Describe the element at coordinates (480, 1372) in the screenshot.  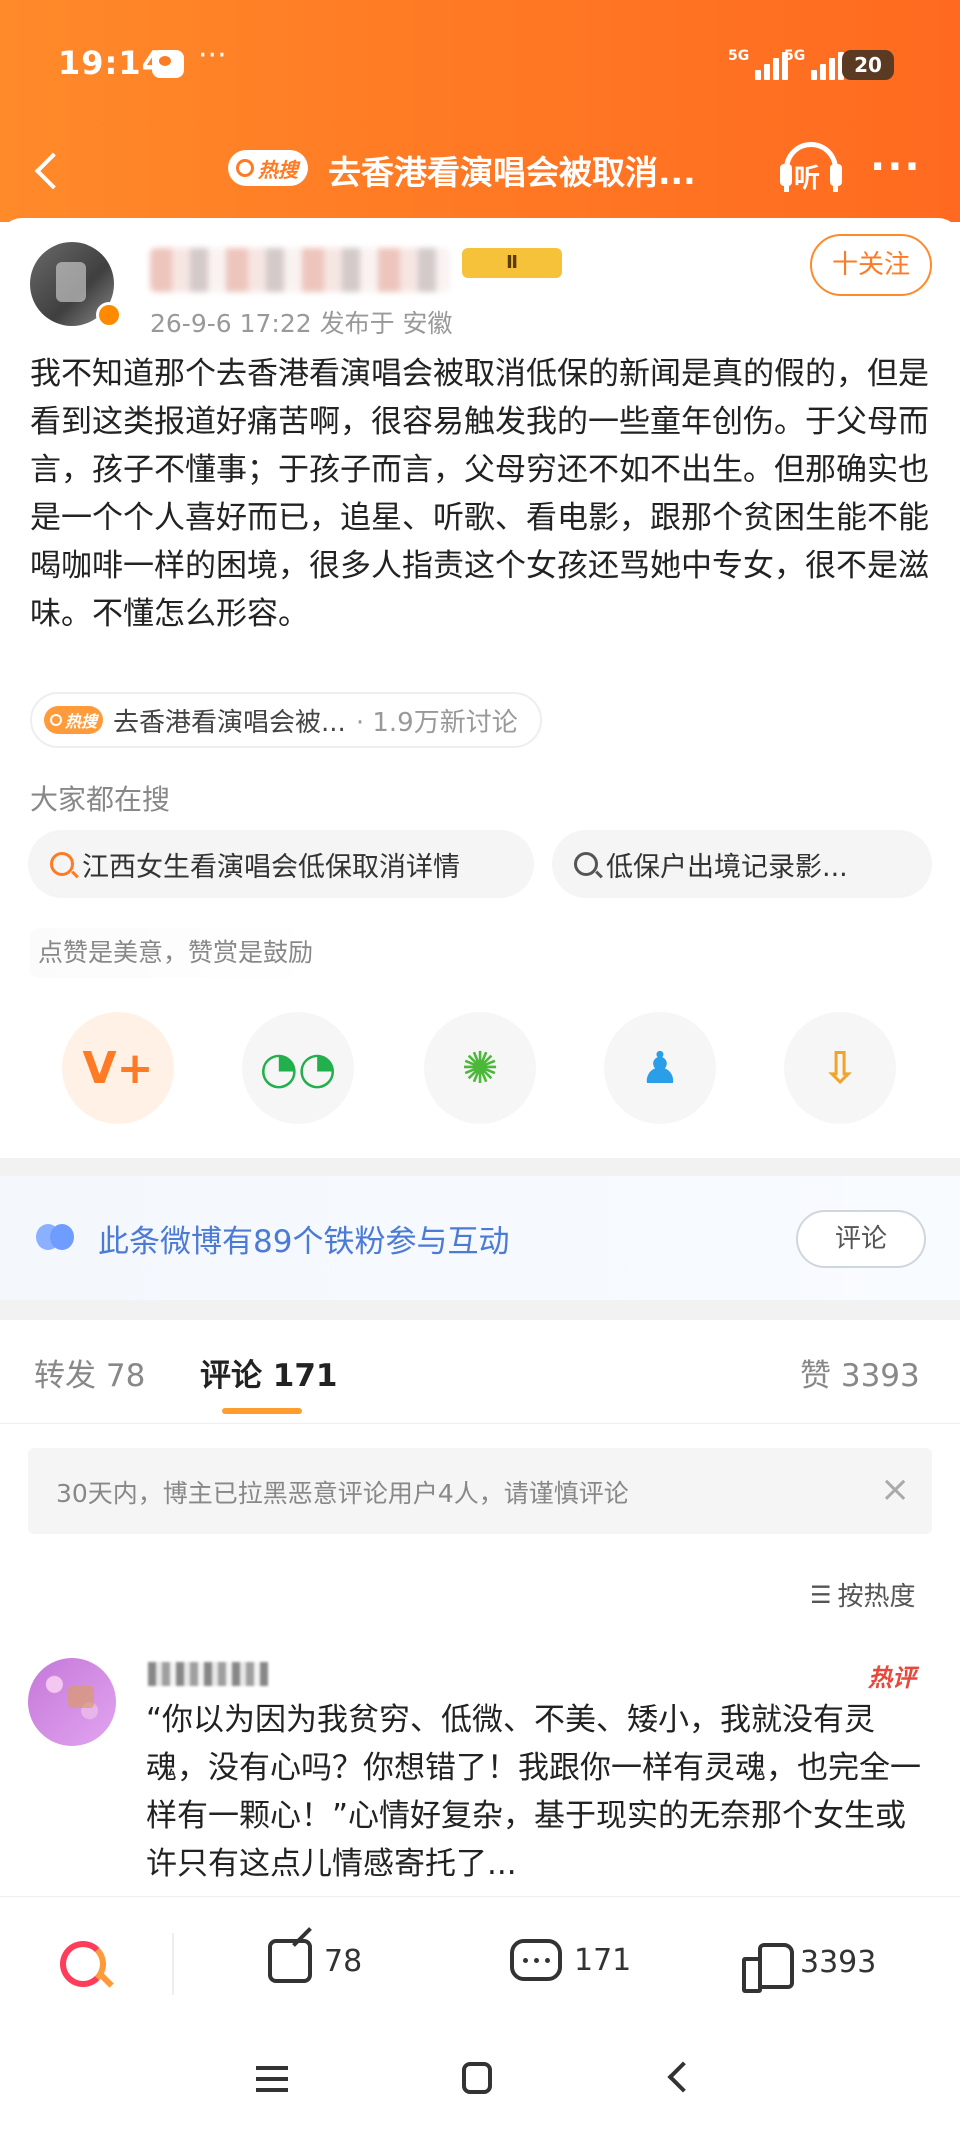
I see `interaction-tabs: 转发 78 评论 171 赞 3393` at that location.